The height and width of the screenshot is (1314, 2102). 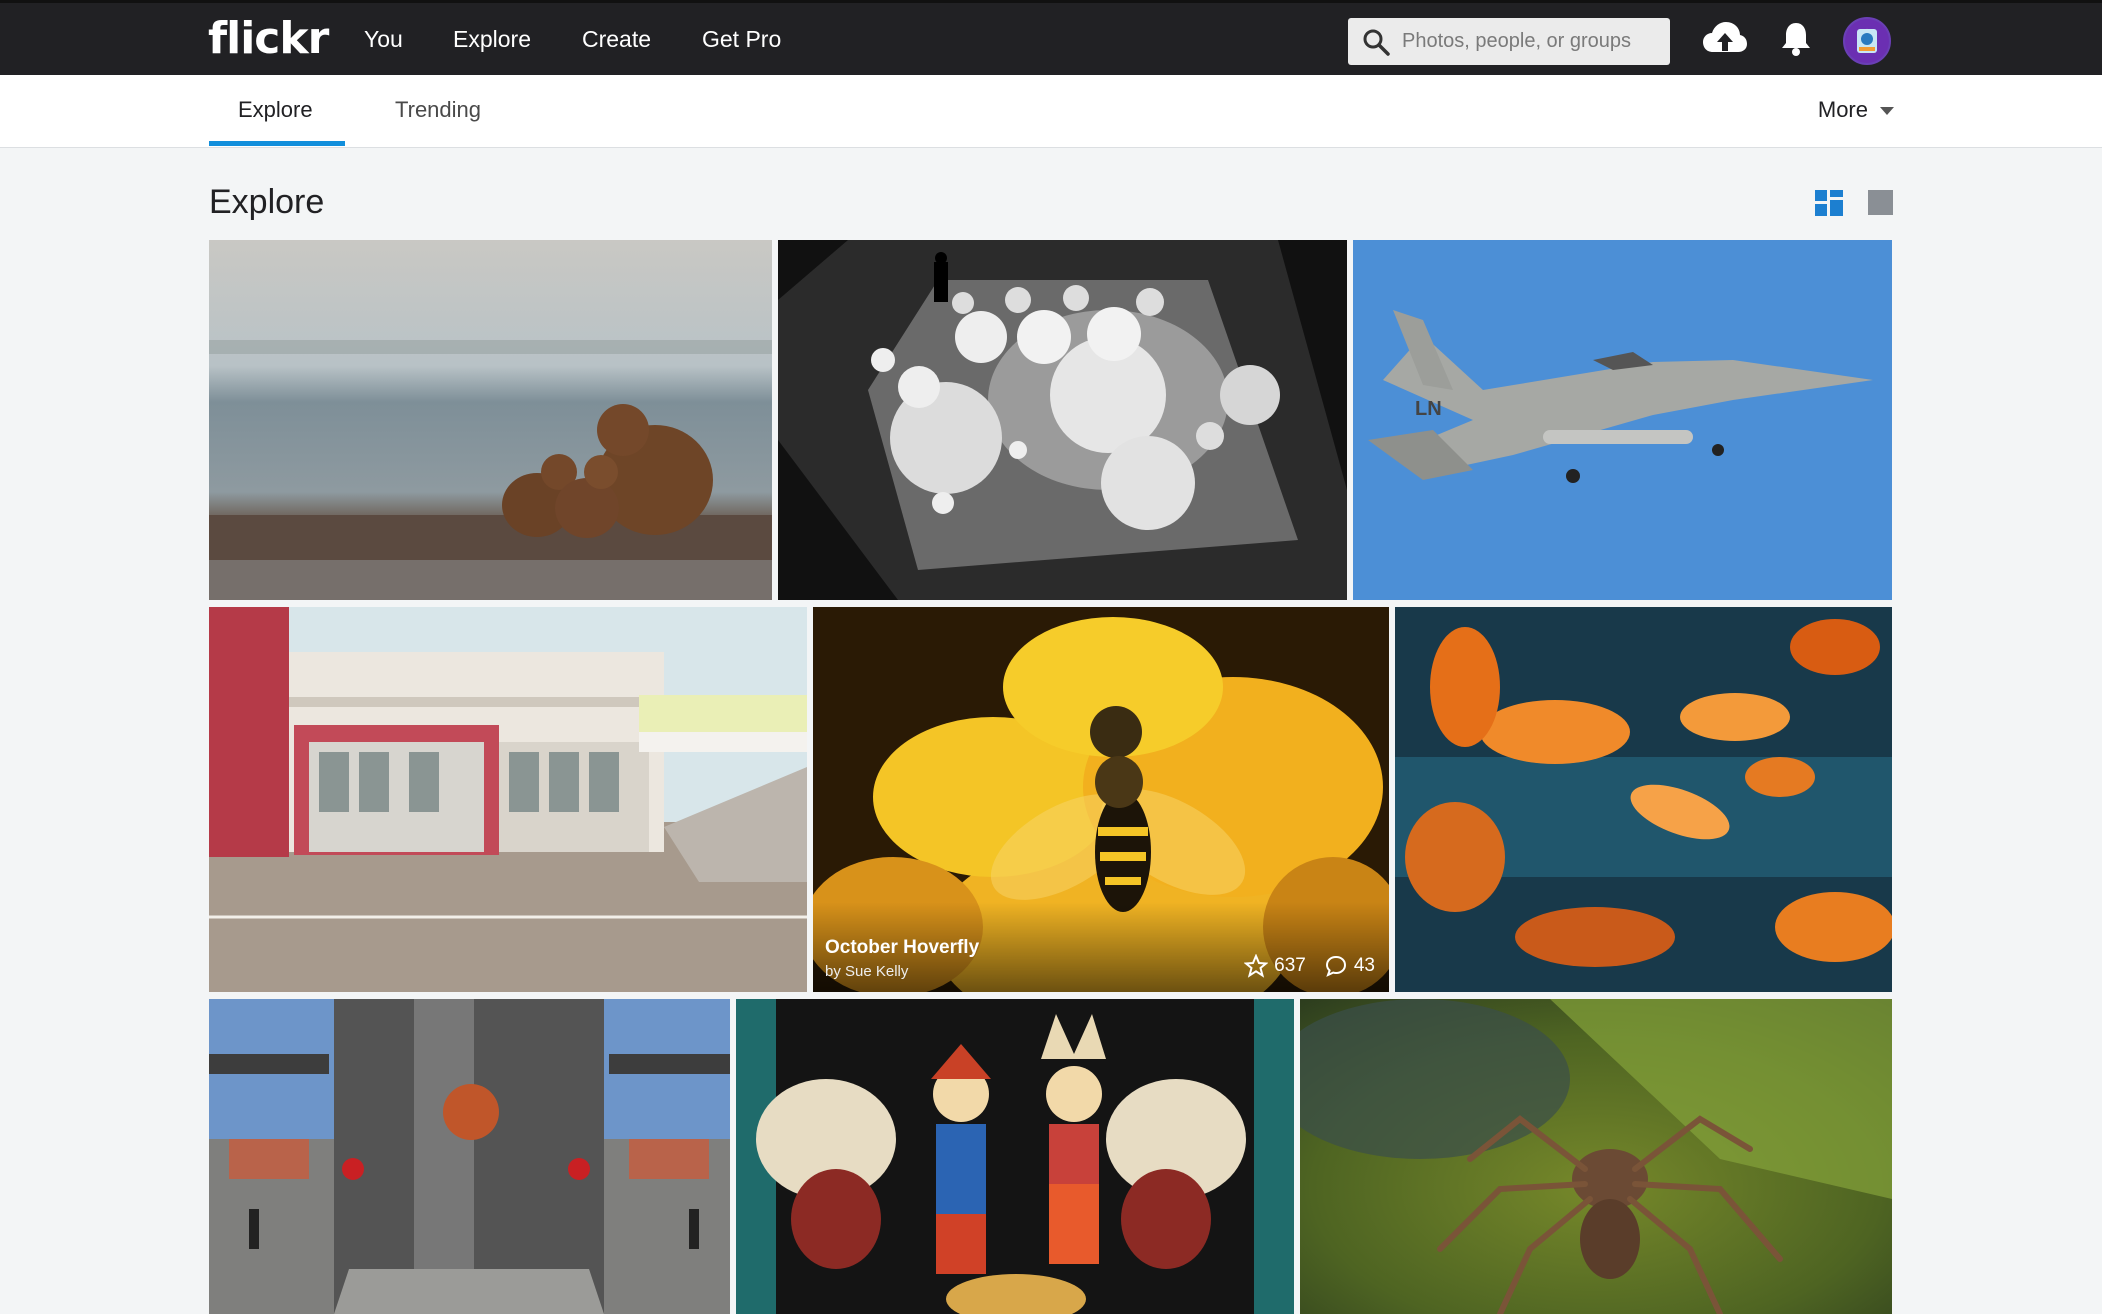 I want to click on page-title: Explore, so click(x=267, y=202).